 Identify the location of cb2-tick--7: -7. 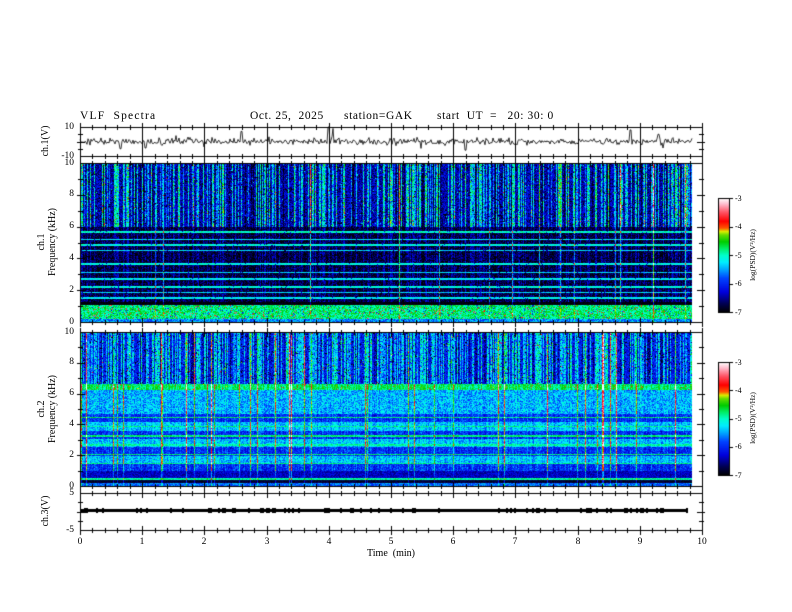
(738, 475).